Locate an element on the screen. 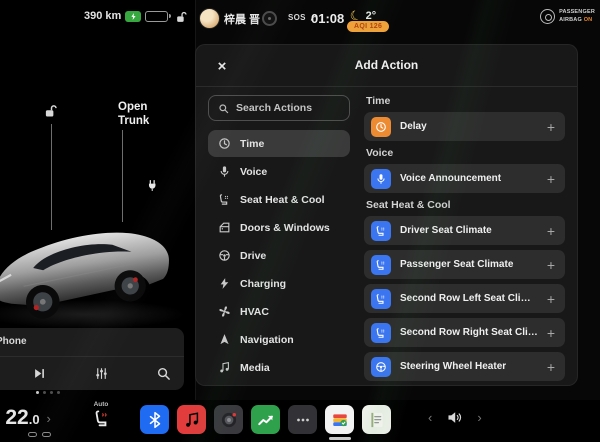 The width and height of the screenshot is (600, 442). section-title-seat-heat-cool: Seat Heat & Cool is located at coordinates (408, 205).